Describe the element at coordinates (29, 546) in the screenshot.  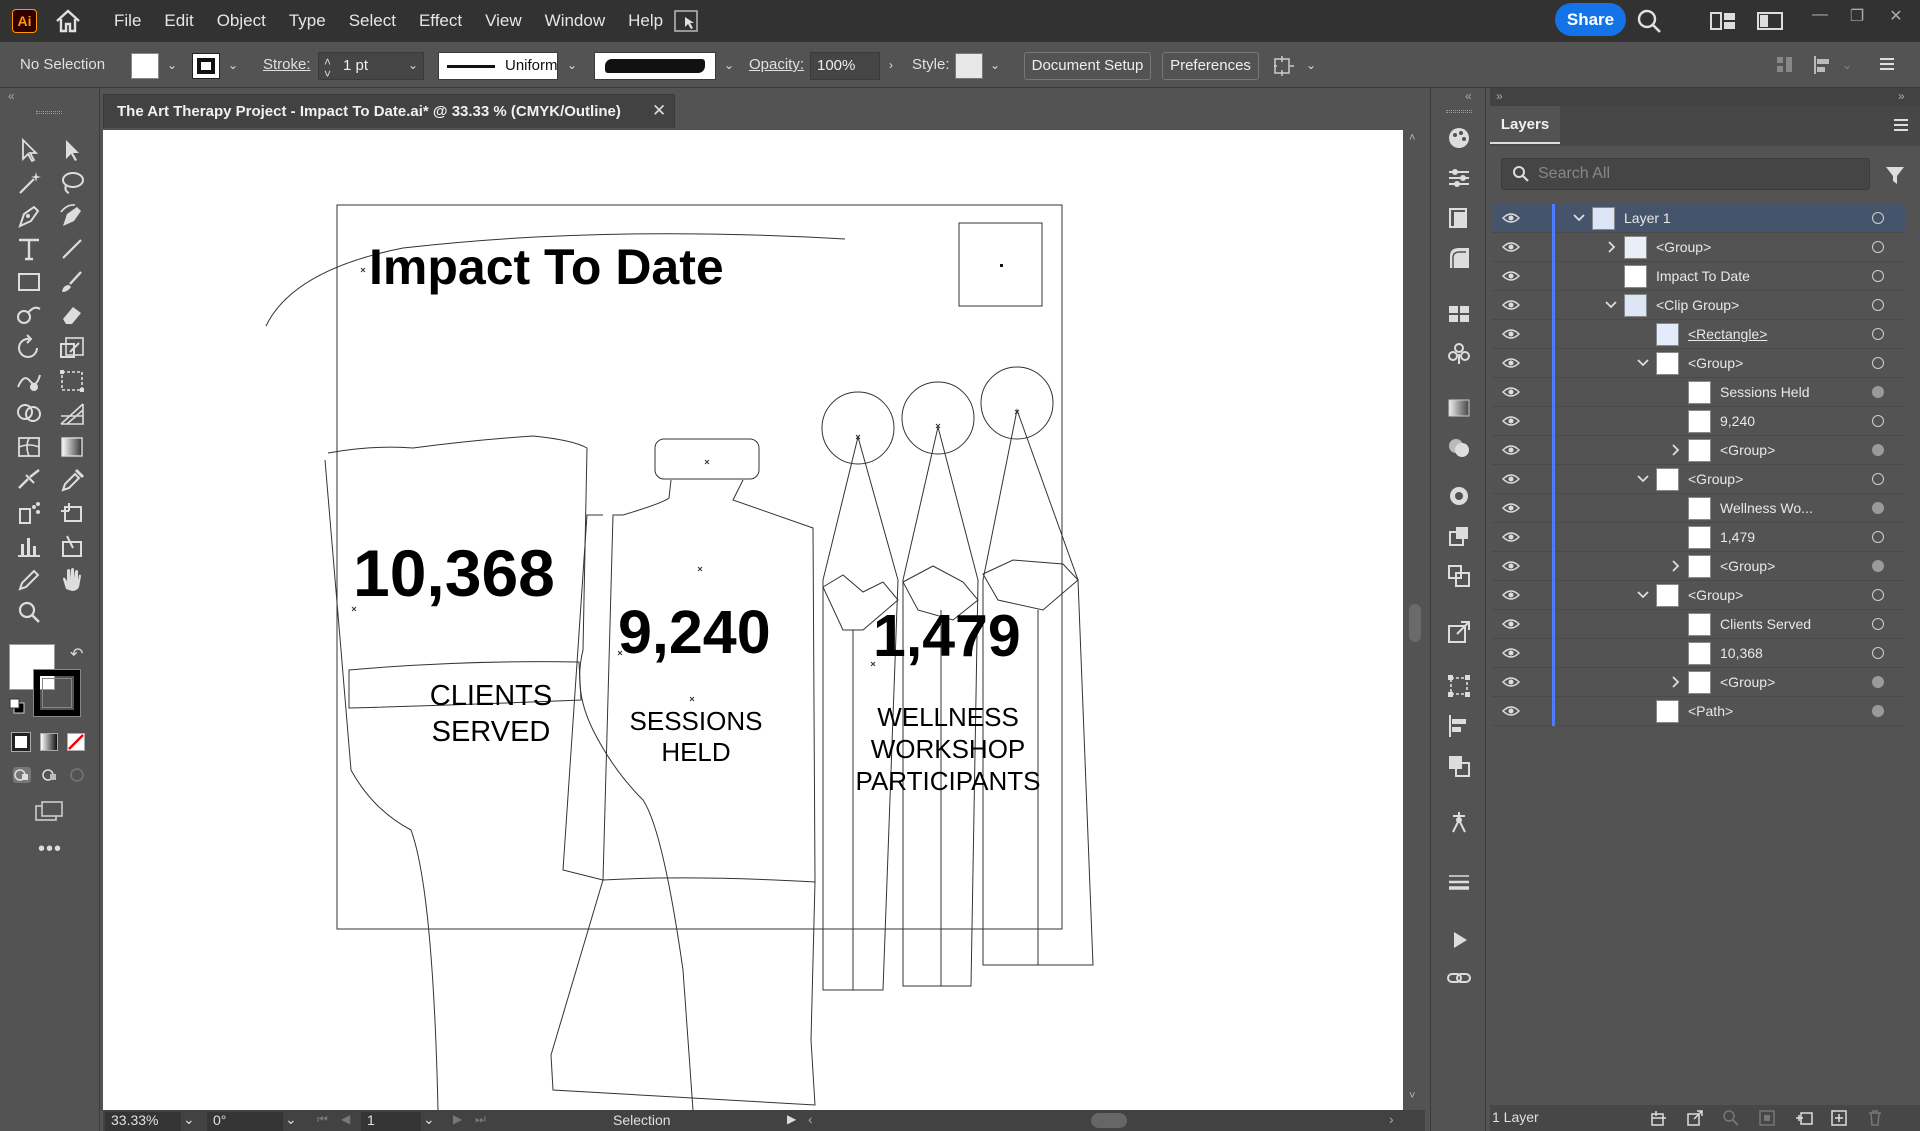
I see `column-graph-tool-icon` at that location.